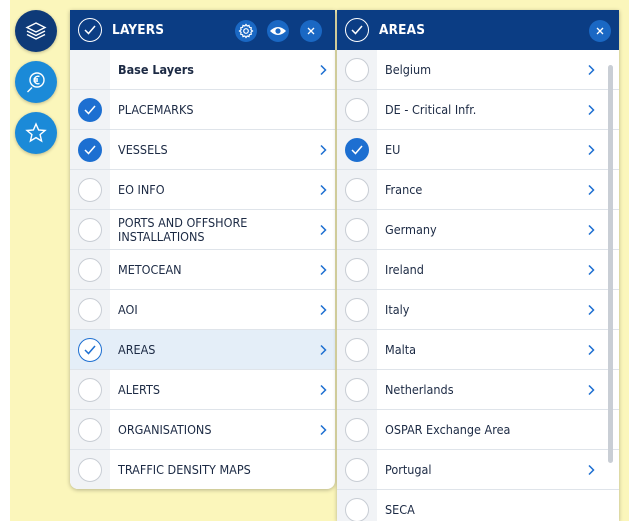 Image resolution: width=629 pixels, height=521 pixels. Describe the element at coordinates (419, 389) in the screenshot. I see `list-item-label: Netherlands` at that location.